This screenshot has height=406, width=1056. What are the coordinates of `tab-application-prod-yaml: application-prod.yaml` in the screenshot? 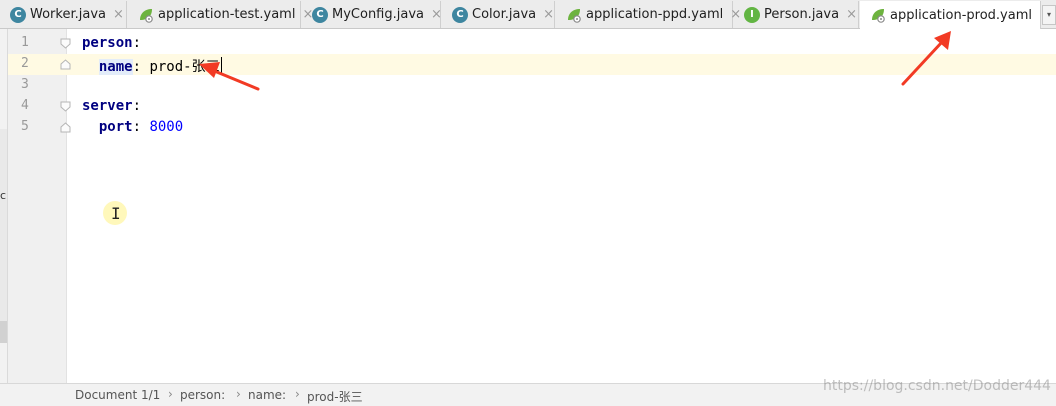 It's located at (950, 15).